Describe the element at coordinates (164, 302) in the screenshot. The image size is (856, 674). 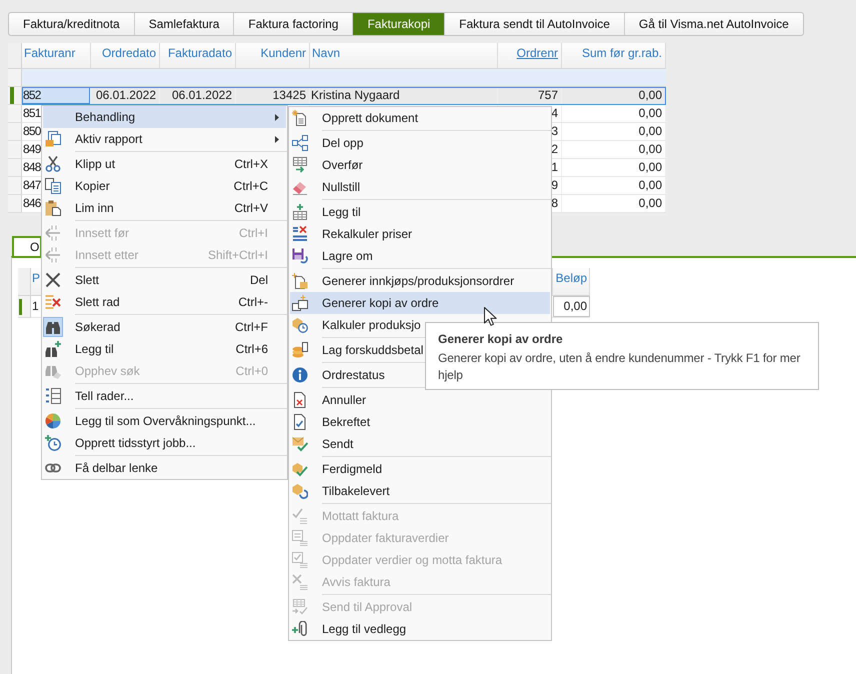
I see `menu-item: Slett rad Ctrl+-` at that location.